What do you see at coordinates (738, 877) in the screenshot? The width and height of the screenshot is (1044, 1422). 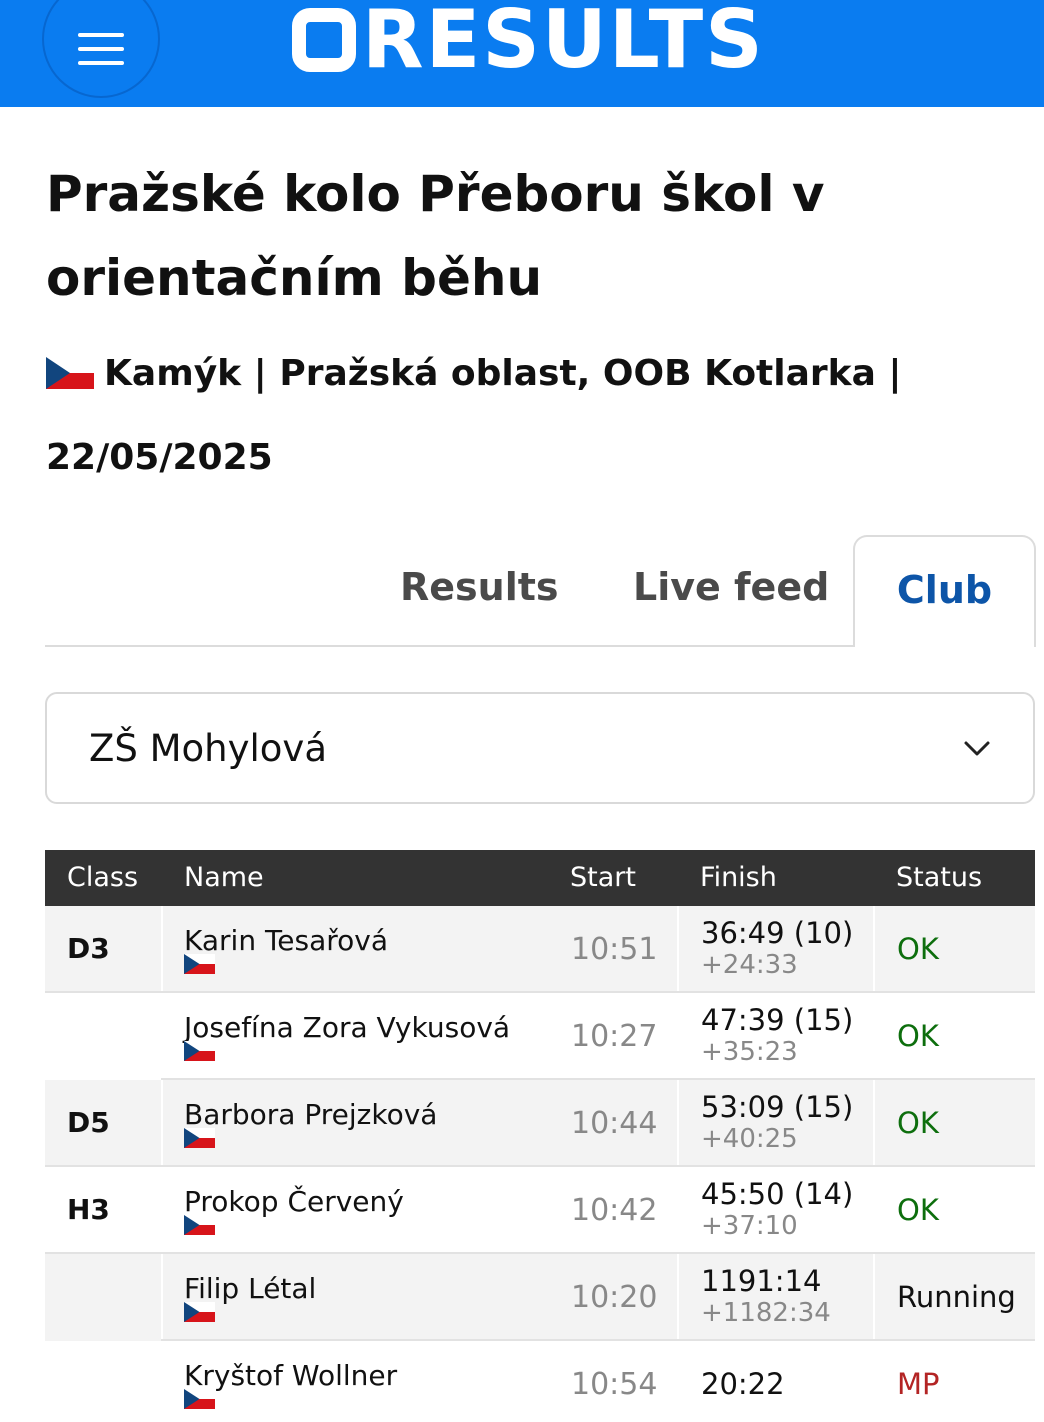 I see `header-finish: Finish` at bounding box center [738, 877].